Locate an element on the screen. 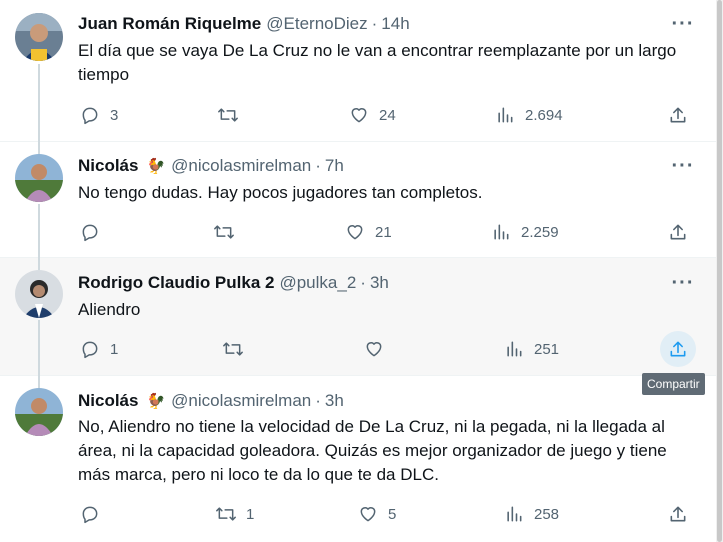 This screenshot has height=542, width=723. reply-count: 3 is located at coordinates (114, 115).